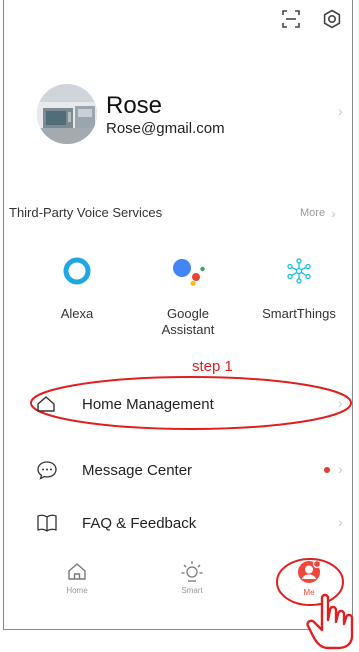 The width and height of the screenshot is (359, 652). What do you see at coordinates (77, 271) in the screenshot?
I see `alexa-icon` at bounding box center [77, 271].